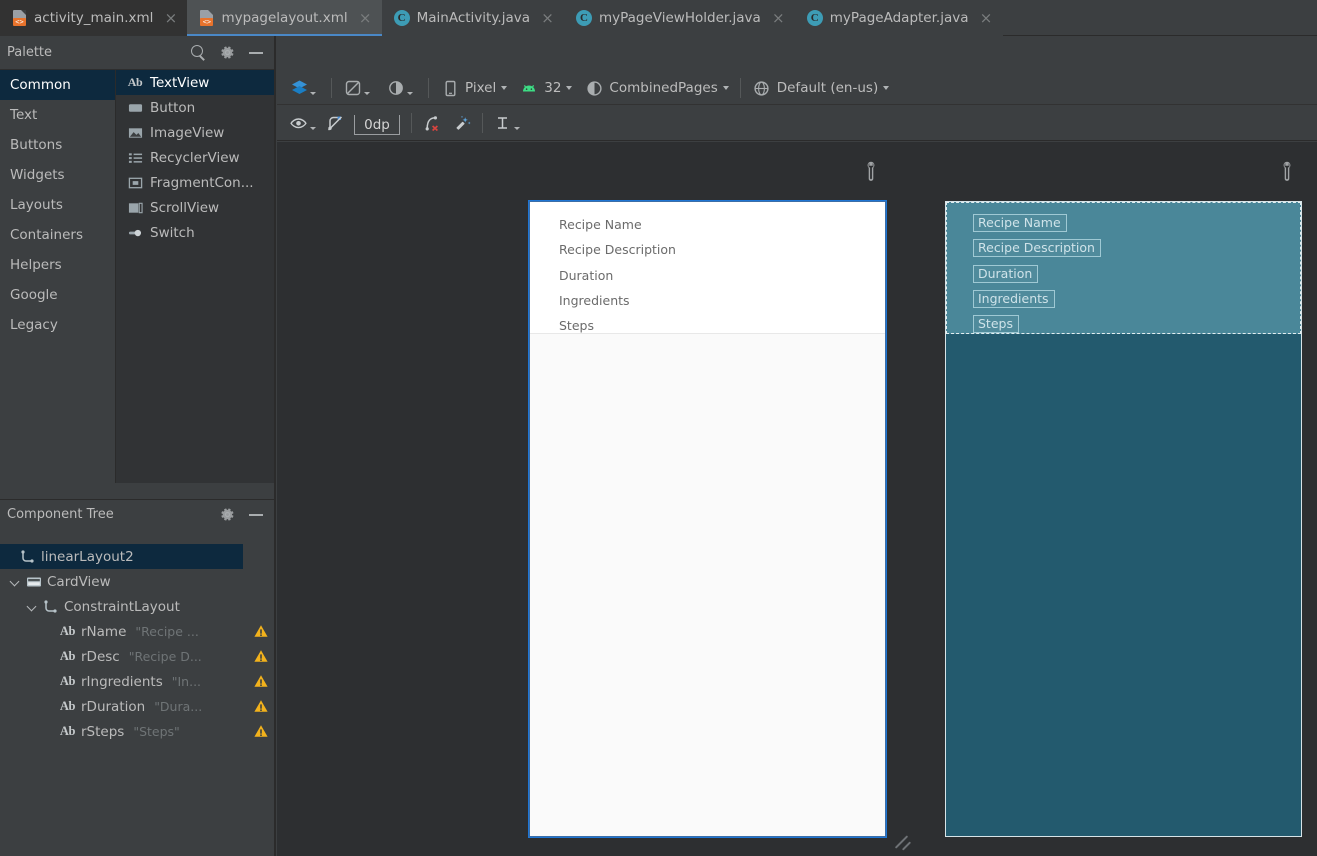 The width and height of the screenshot is (1317, 856). I want to click on preview-label-steps: Steps, so click(576, 325).